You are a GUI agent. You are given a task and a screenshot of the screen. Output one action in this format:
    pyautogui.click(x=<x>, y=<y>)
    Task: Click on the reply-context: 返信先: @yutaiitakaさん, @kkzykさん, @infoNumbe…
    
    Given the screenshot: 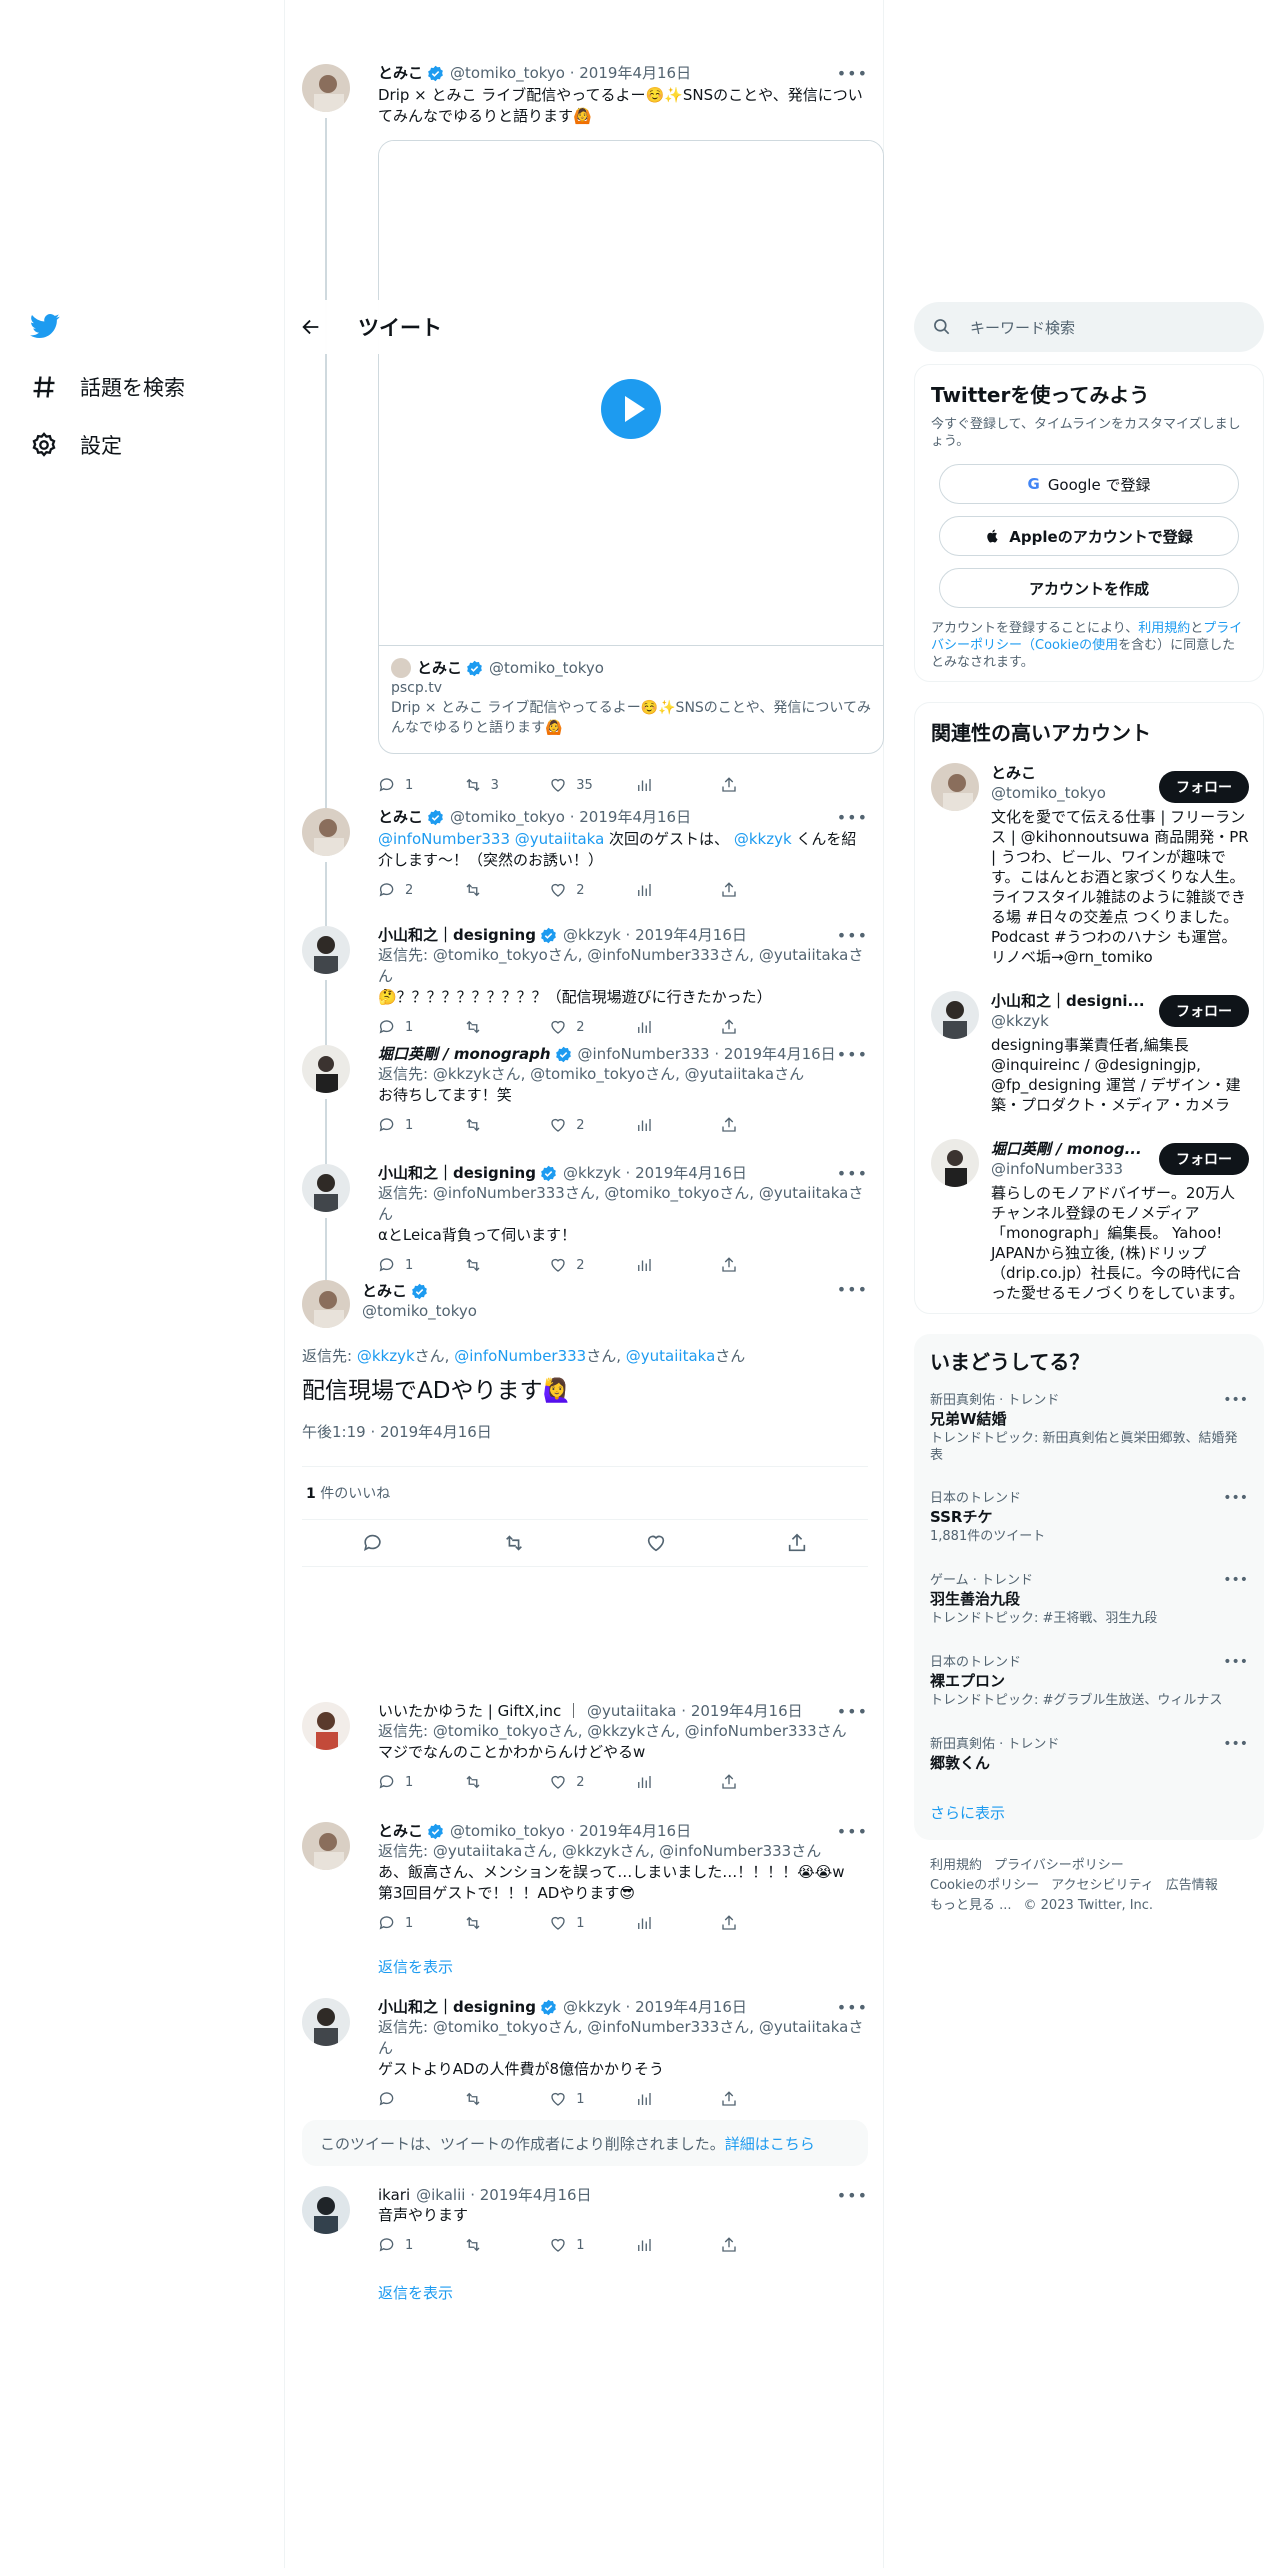 What is the action you would take?
    pyautogui.click(x=623, y=1851)
    